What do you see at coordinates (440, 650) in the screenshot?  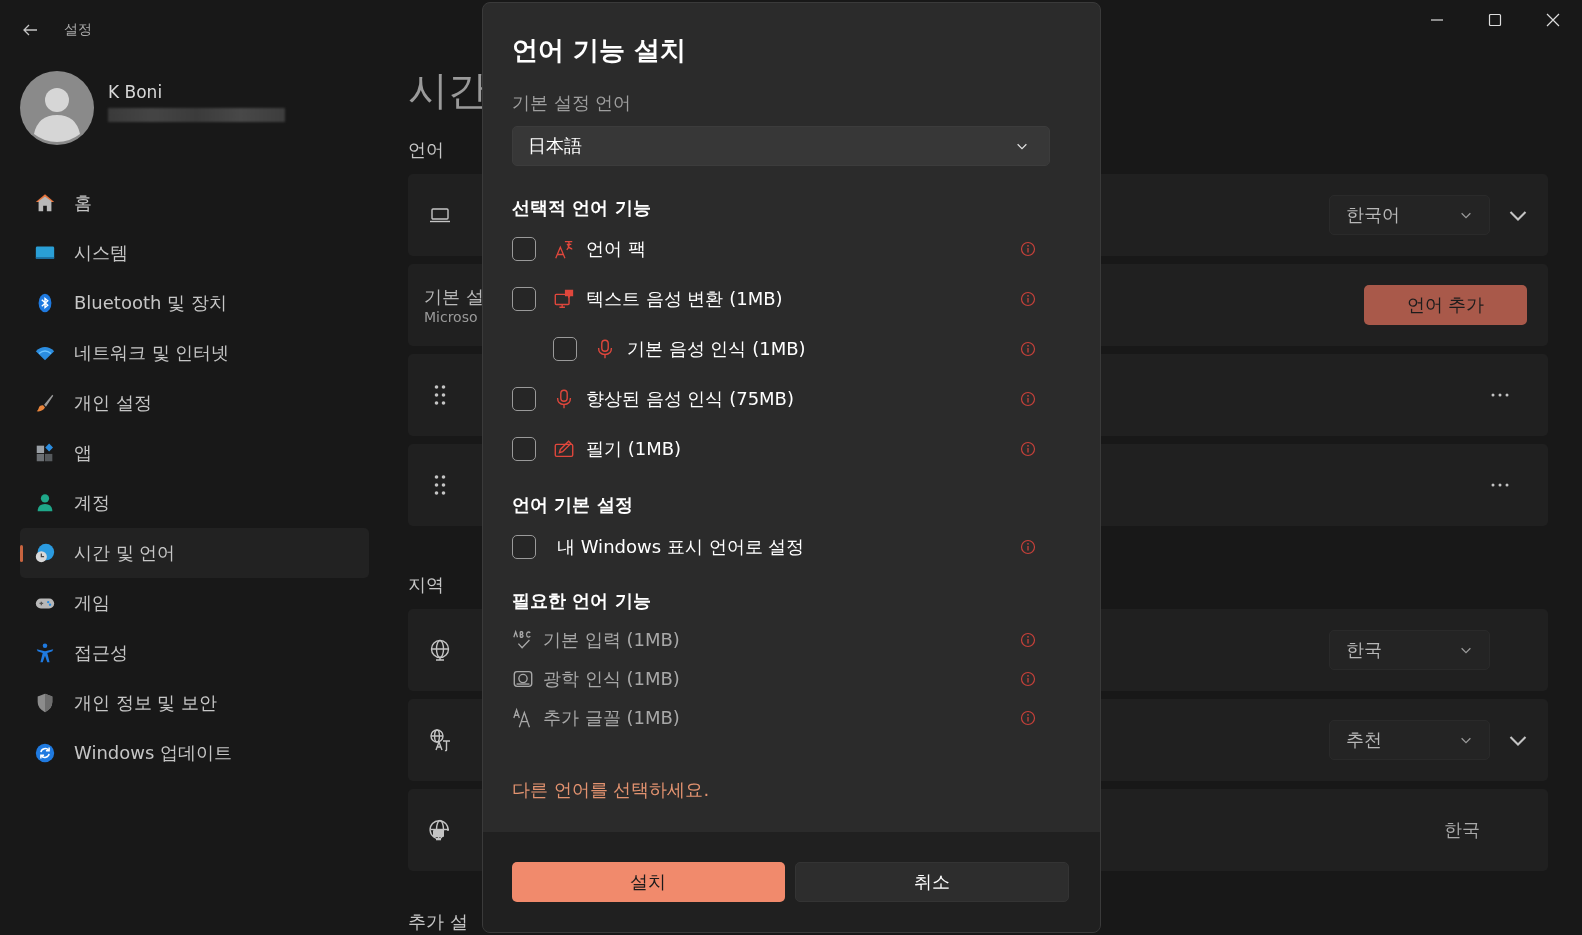 I see `globe-icon` at bounding box center [440, 650].